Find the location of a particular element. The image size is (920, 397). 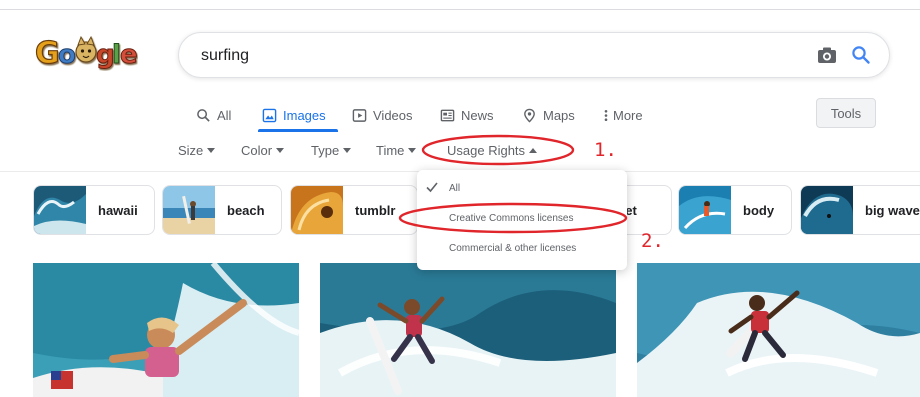

svg-text: e is located at coordinates (129, 55).